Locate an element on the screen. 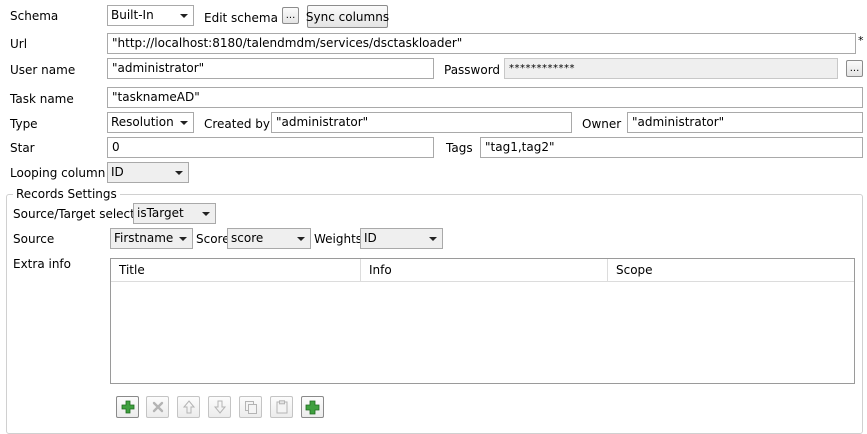 The height and width of the screenshot is (434, 867). paste-button is located at coordinates (281, 407).